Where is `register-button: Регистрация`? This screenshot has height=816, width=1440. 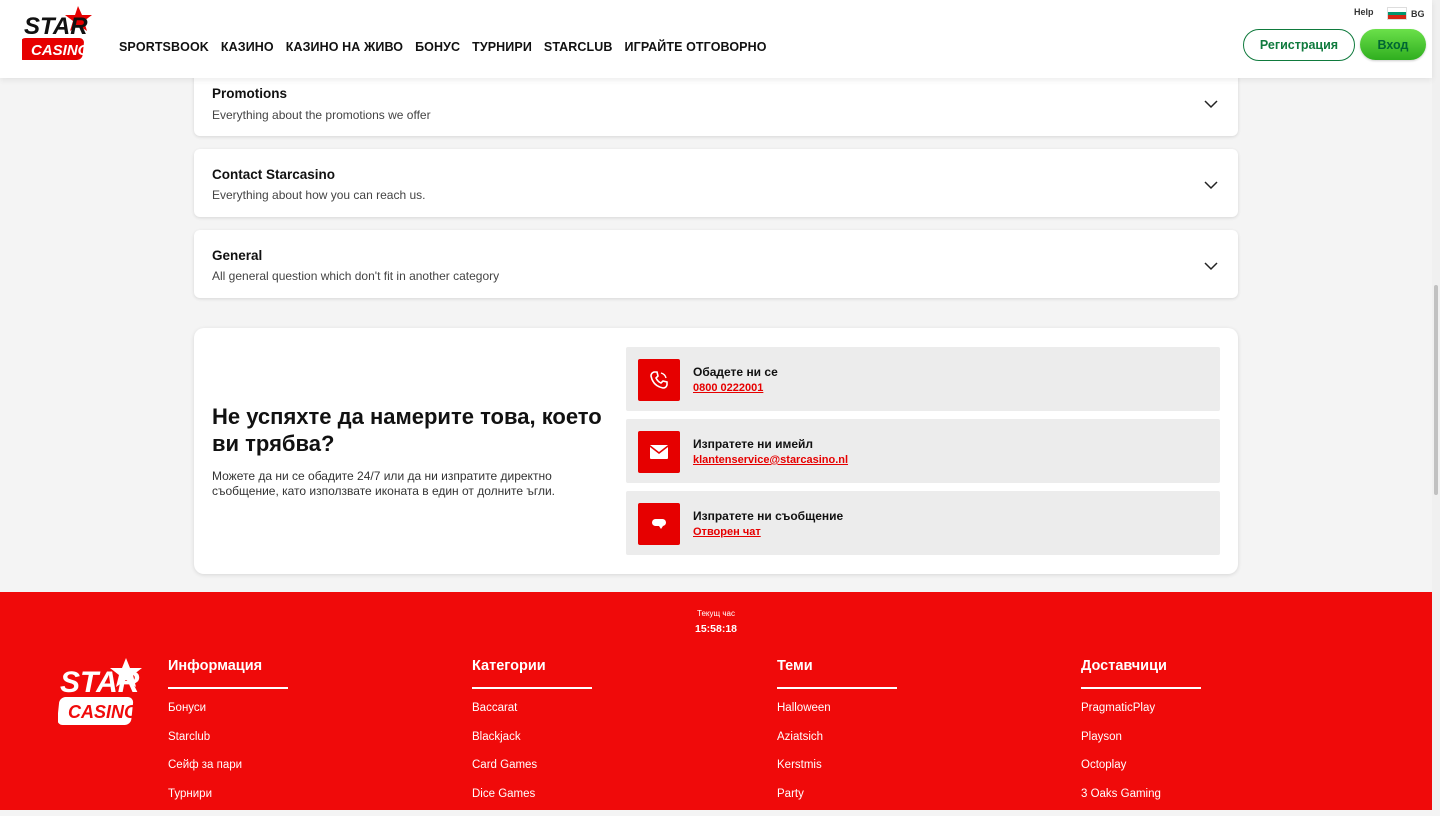 register-button: Регистрация is located at coordinates (1299, 45).